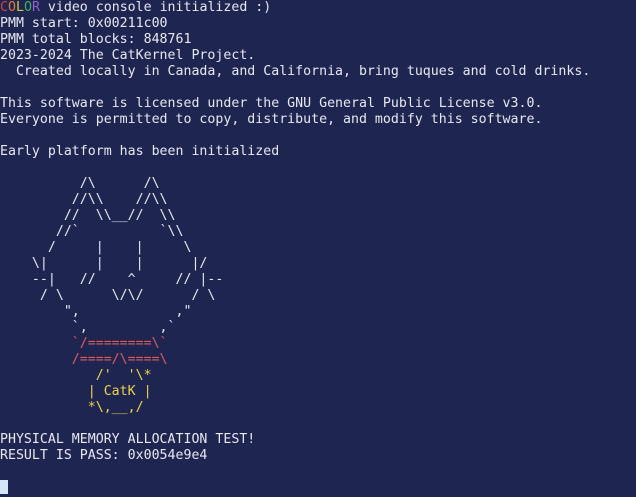 This screenshot has width=636, height=497. I want to click on cat-art-line: //\\ //\\, so click(84, 199).